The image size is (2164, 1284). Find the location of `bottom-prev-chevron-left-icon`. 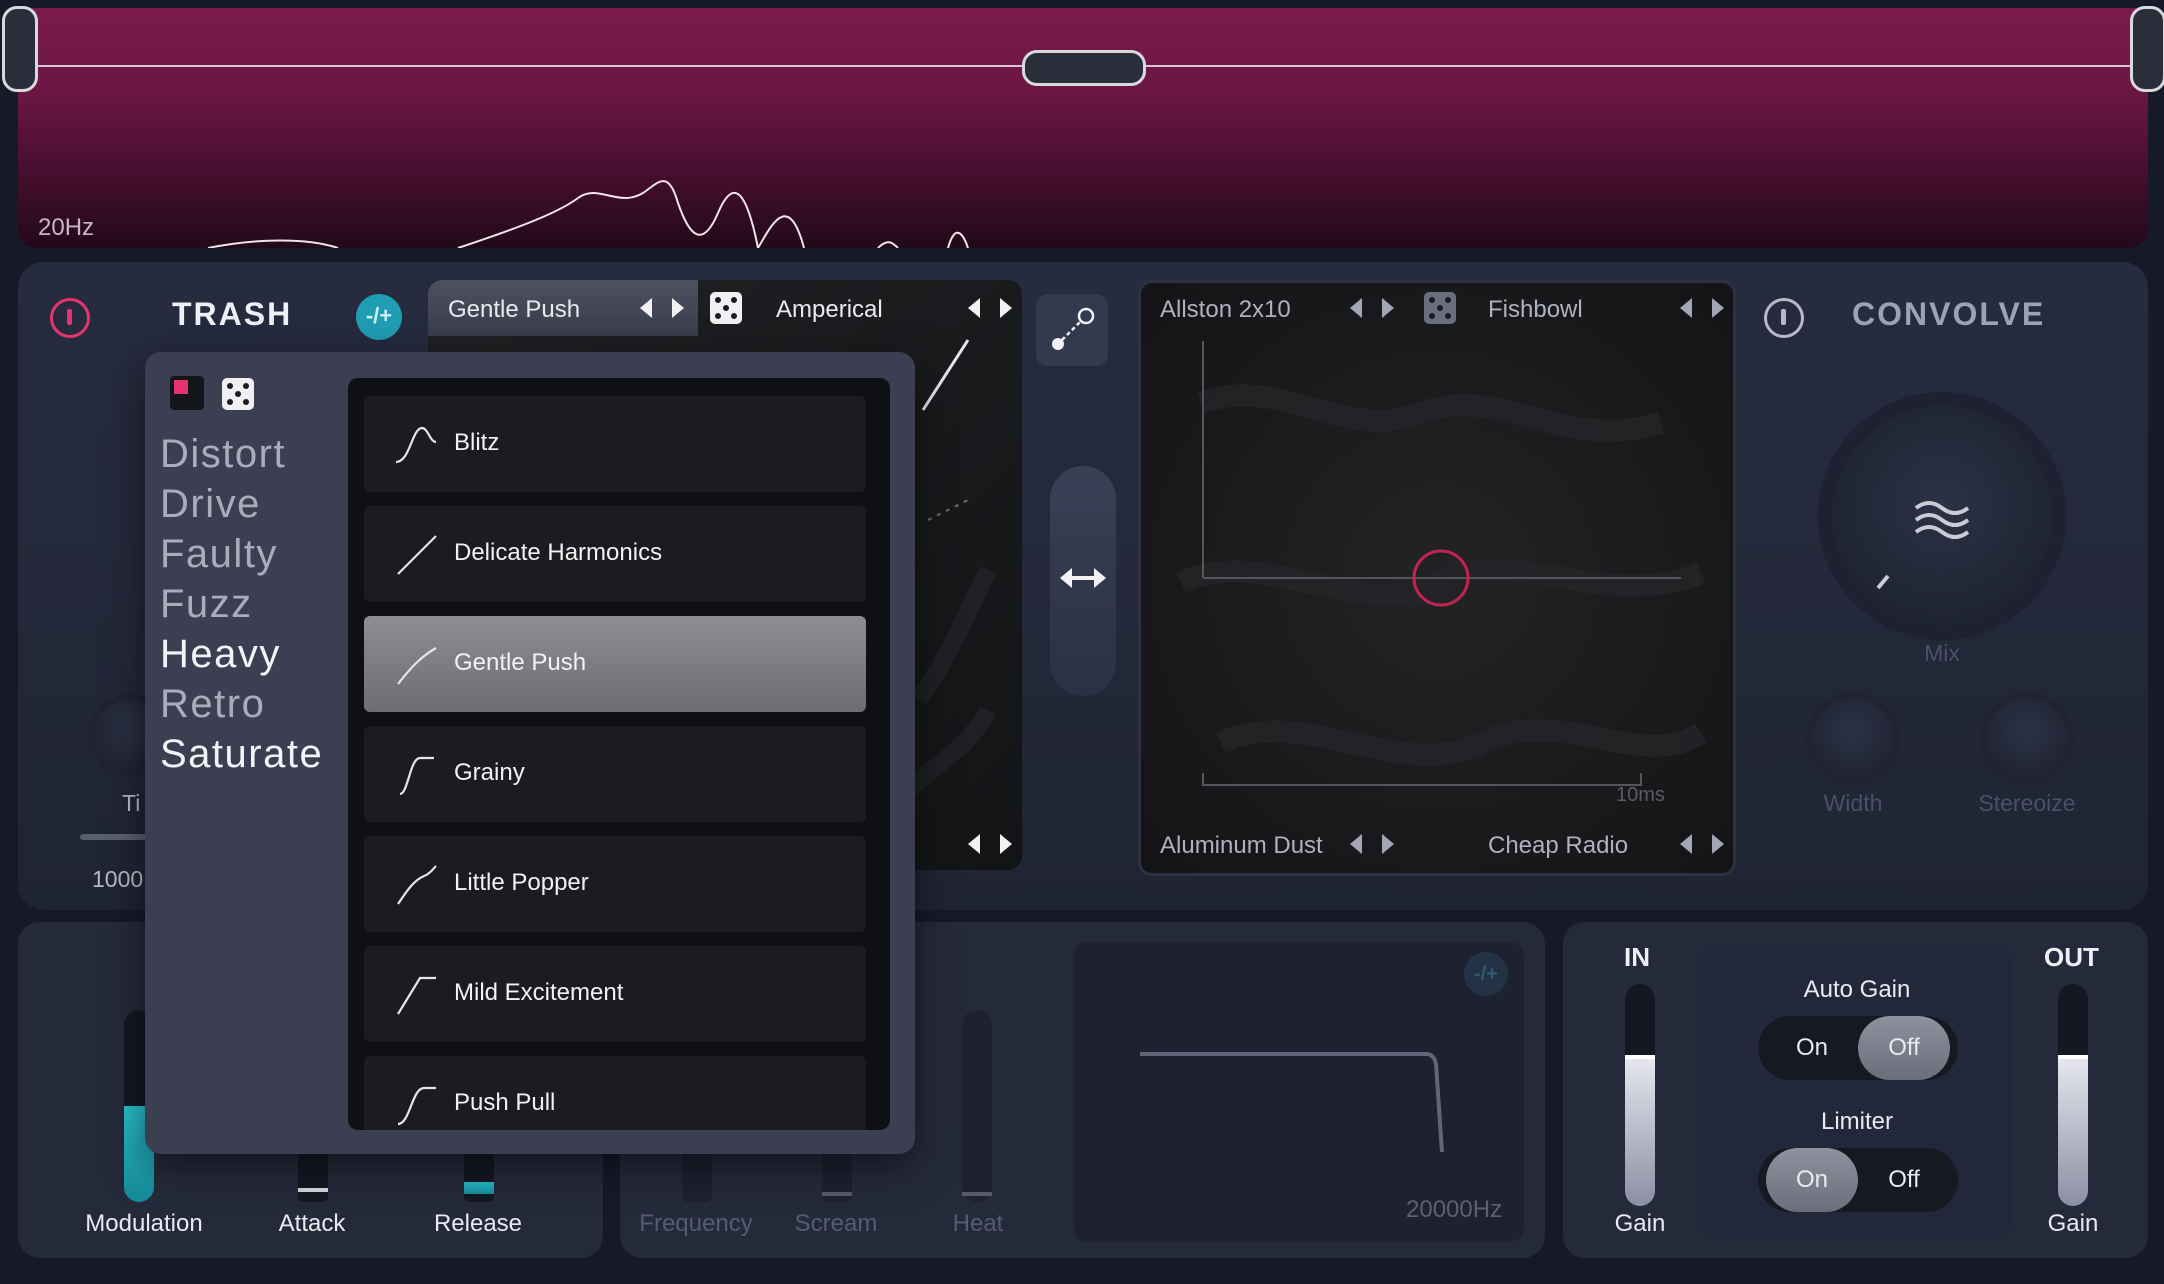

bottom-prev-chevron-left-icon is located at coordinates (974, 844).